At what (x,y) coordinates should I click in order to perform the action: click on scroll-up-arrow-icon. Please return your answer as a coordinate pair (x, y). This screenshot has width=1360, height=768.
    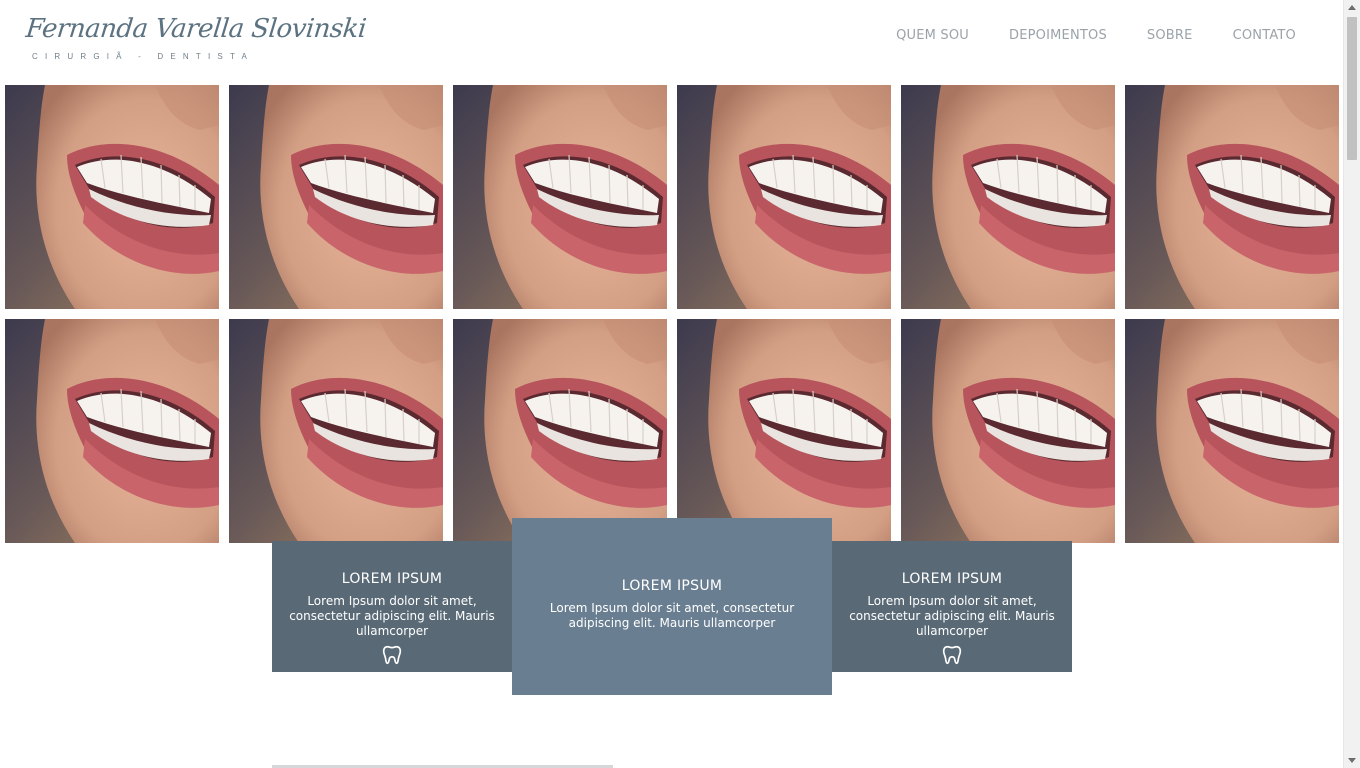
    Looking at the image, I should click on (1352, 7).